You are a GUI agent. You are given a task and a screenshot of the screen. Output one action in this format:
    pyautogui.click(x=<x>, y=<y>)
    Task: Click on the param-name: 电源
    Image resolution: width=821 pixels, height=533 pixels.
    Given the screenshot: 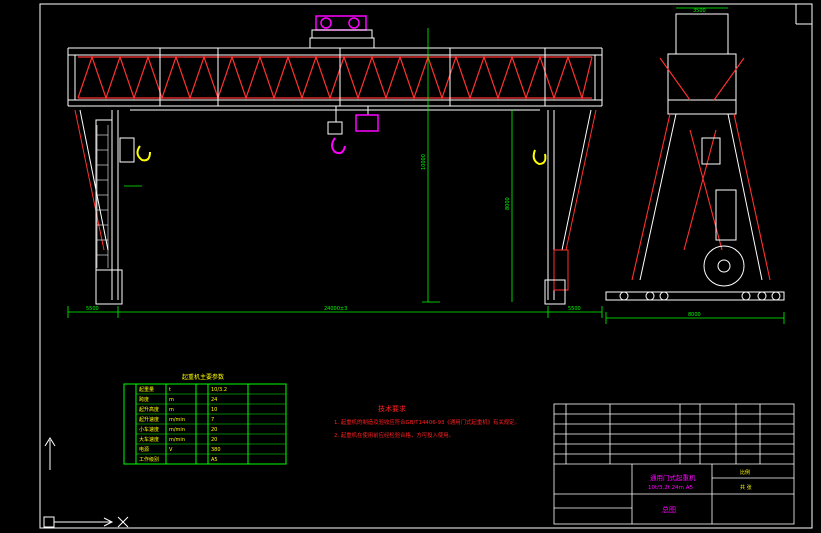 What is the action you would take?
    pyautogui.click(x=144, y=449)
    